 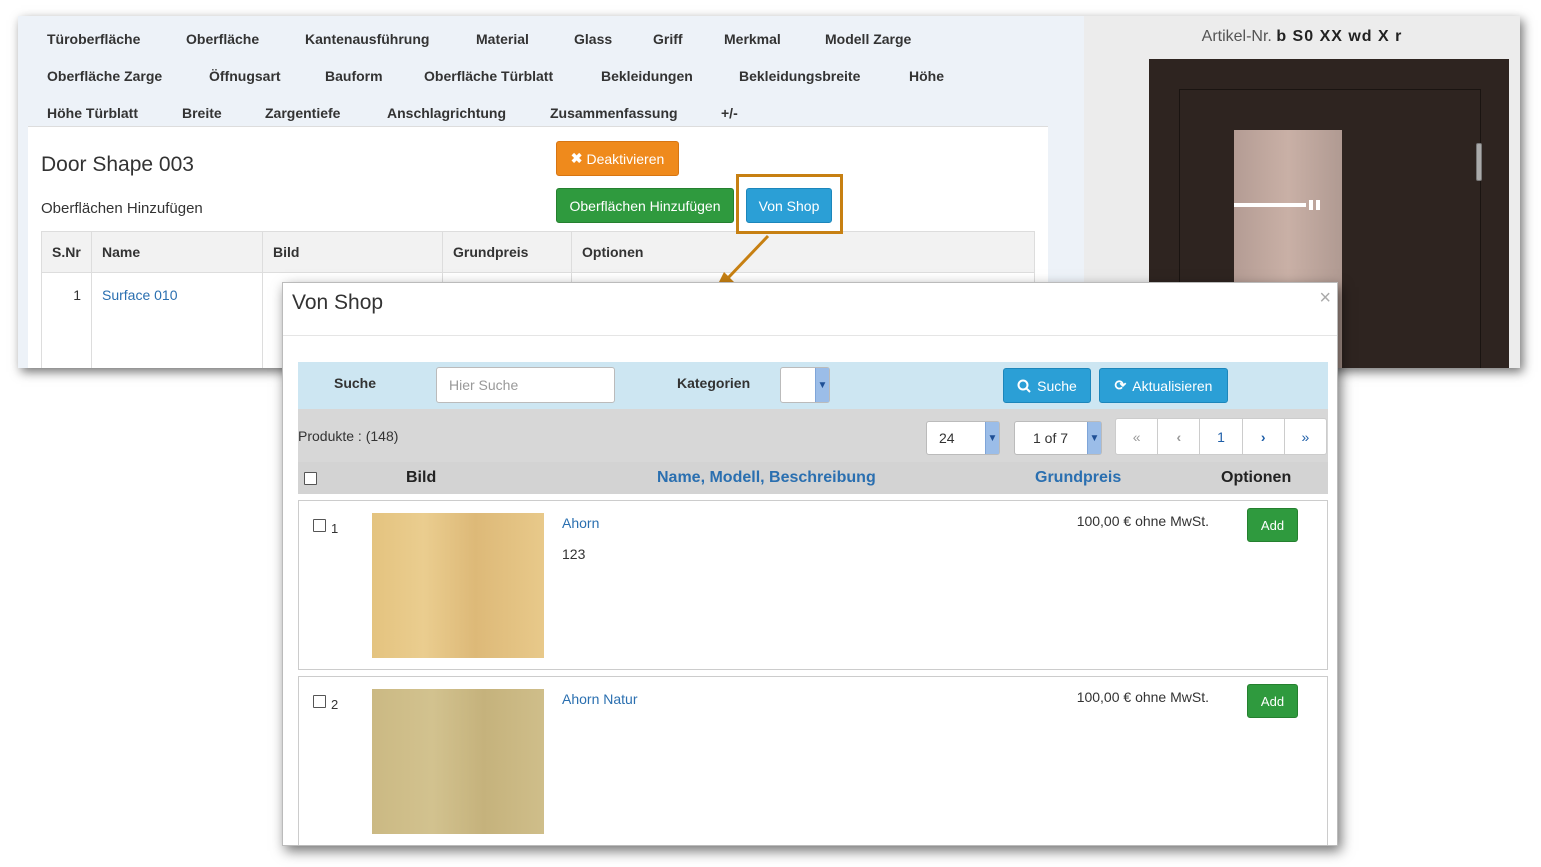 I want to click on sort-model-link: Modell, so click(x=734, y=477).